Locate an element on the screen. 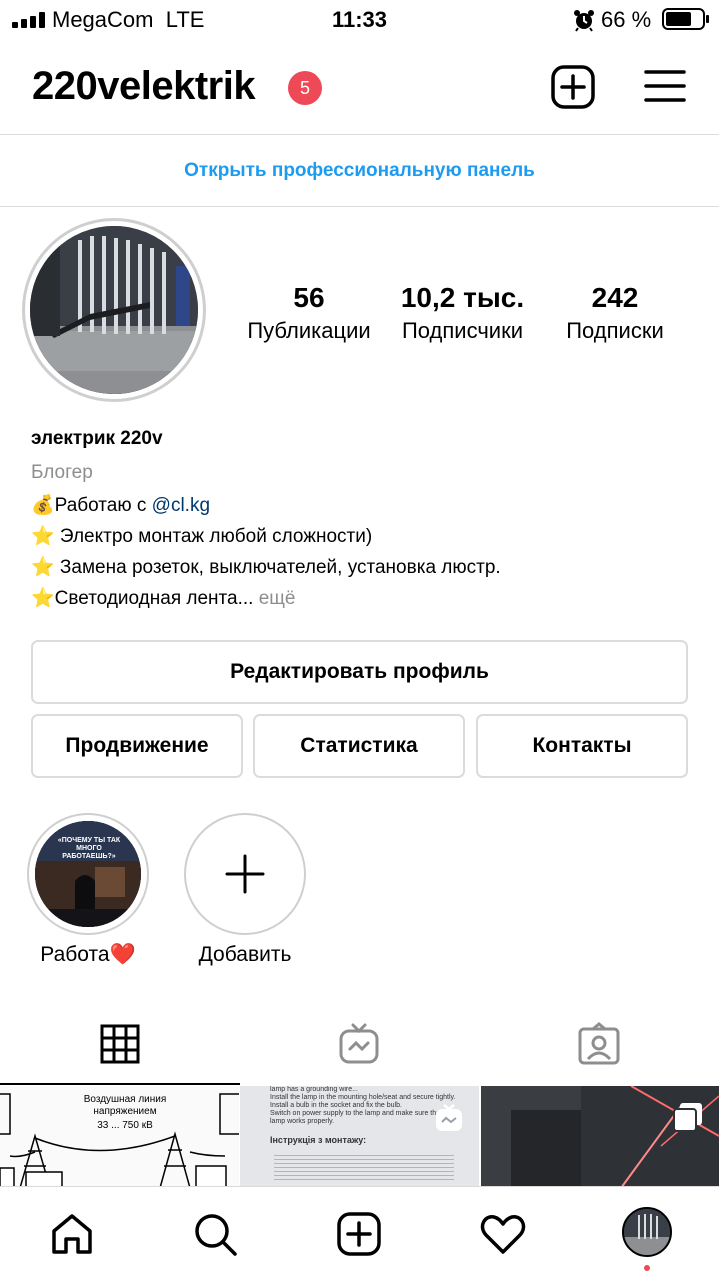  profile-avatar is located at coordinates (647, 1232).